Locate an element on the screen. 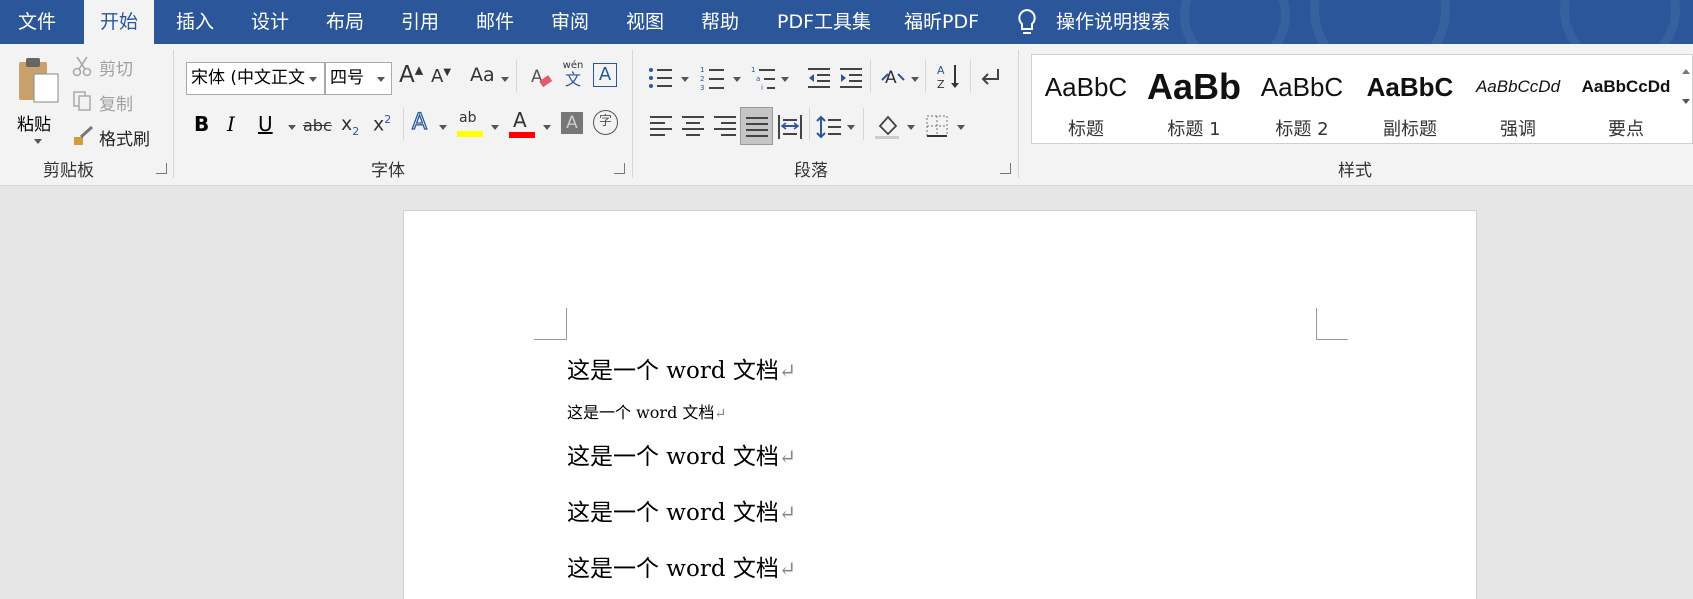 The image size is (1693, 599). font-color-icon: A is located at coordinates (522, 124).